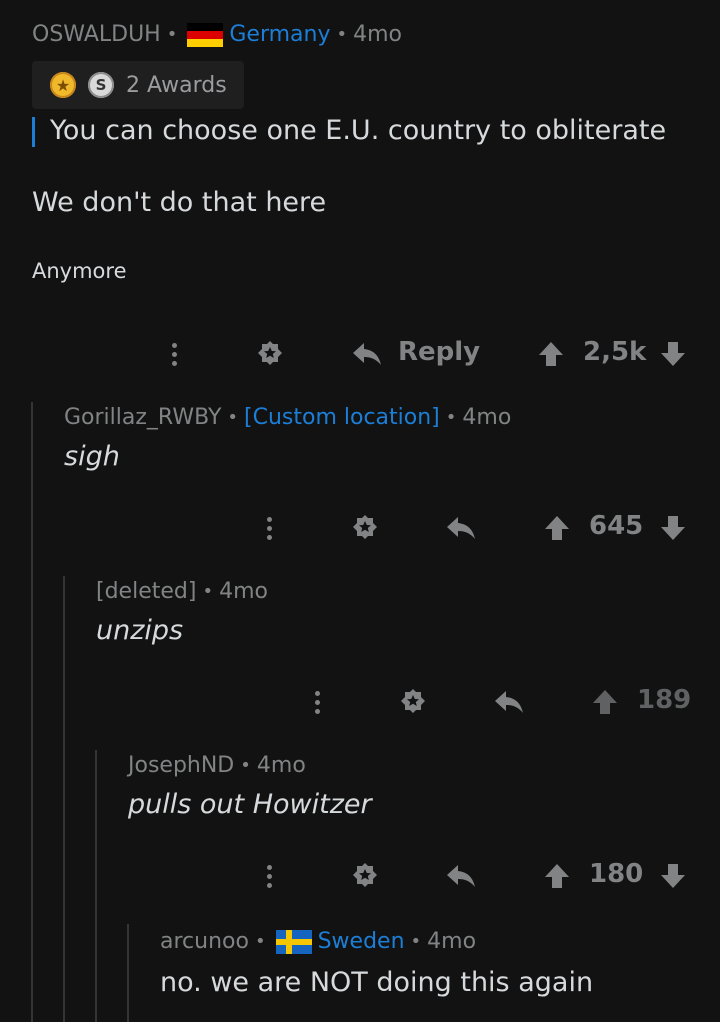  I want to click on silver-award-icon: S, so click(101, 85).